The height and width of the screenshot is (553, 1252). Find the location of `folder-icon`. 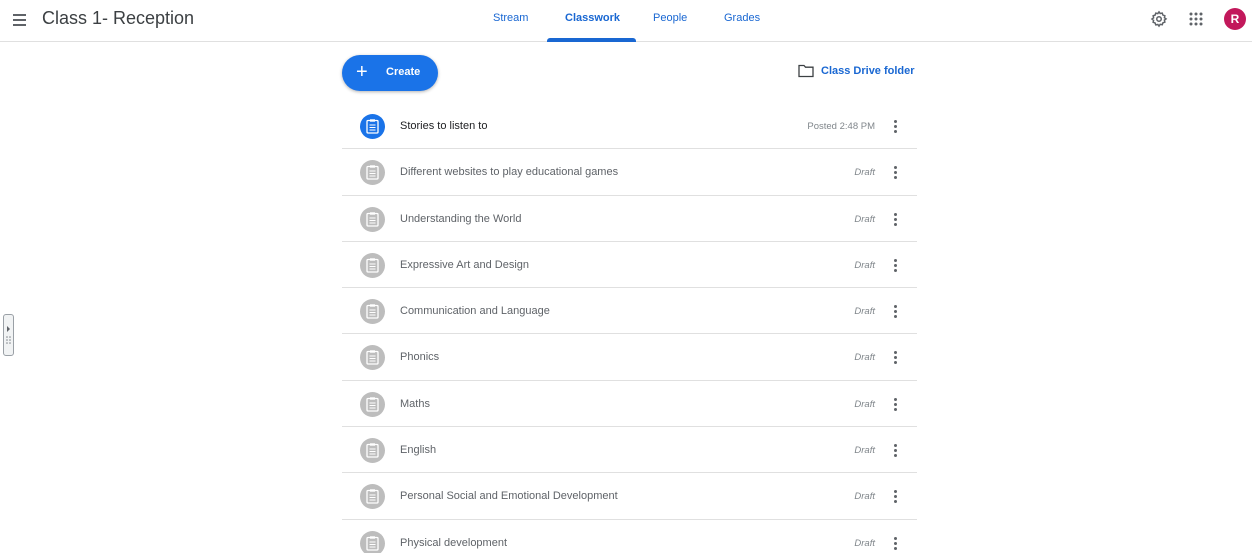

folder-icon is located at coordinates (806, 71).